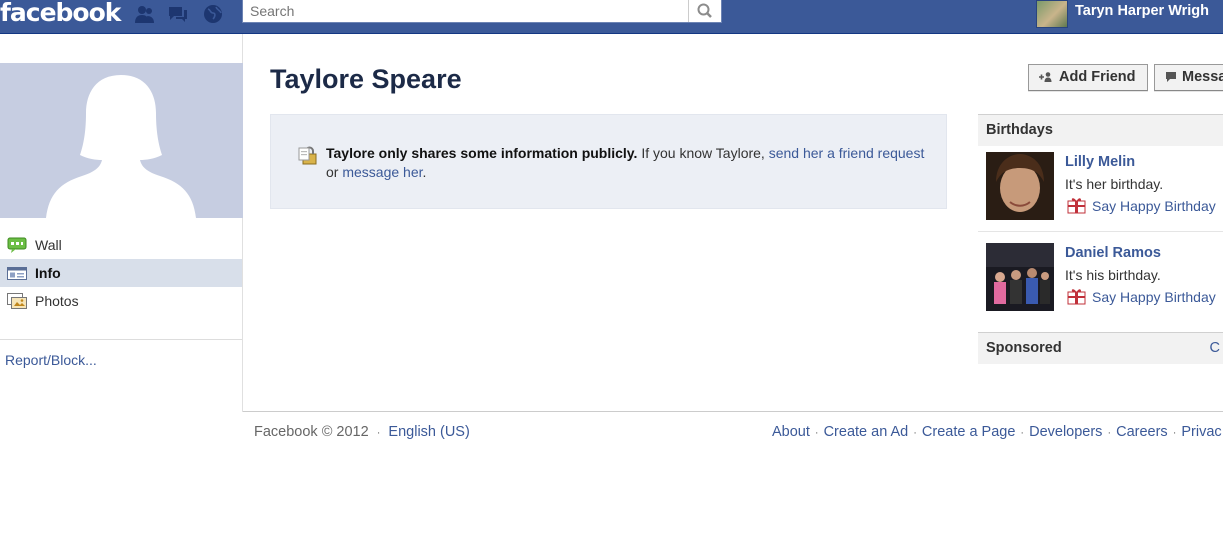  I want to click on photos-icon, so click(17, 301).